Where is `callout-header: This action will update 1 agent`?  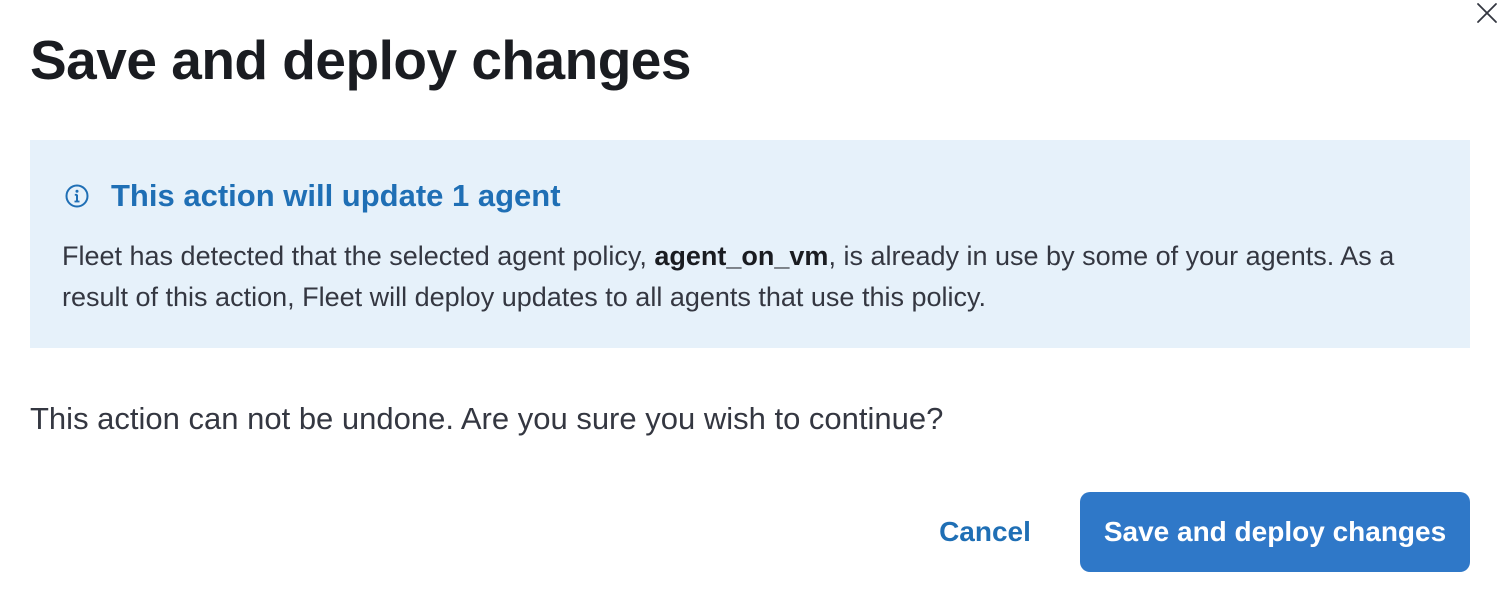
callout-header: This action will update 1 agent is located at coordinates (312, 196).